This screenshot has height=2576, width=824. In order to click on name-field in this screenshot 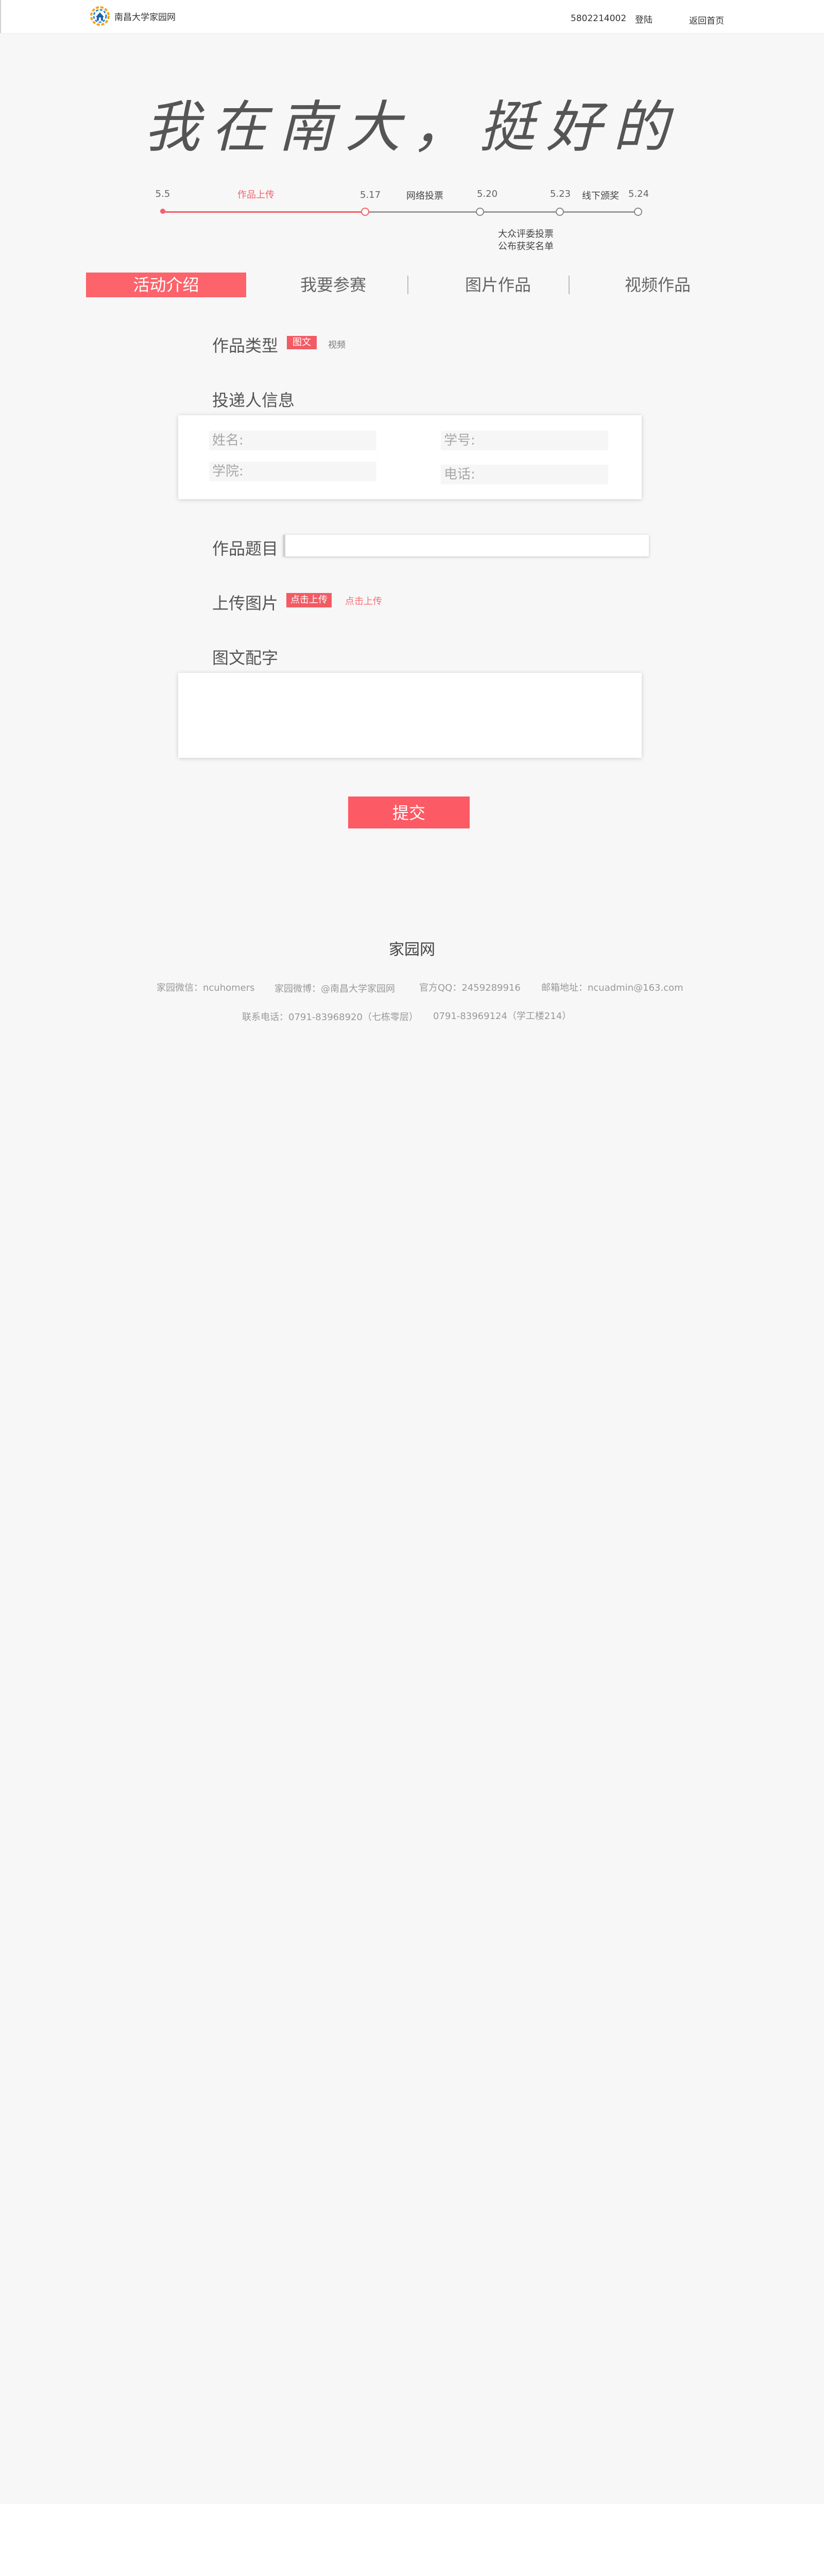, I will do `click(292, 440)`.